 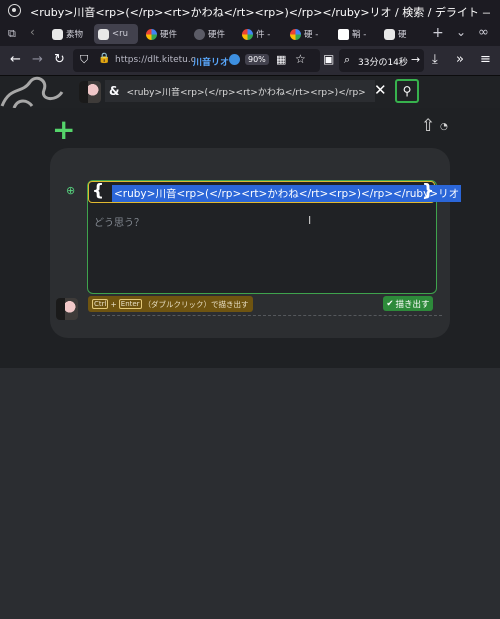 I want to click on magnifier-icon: ⌕, so click(x=347, y=59).